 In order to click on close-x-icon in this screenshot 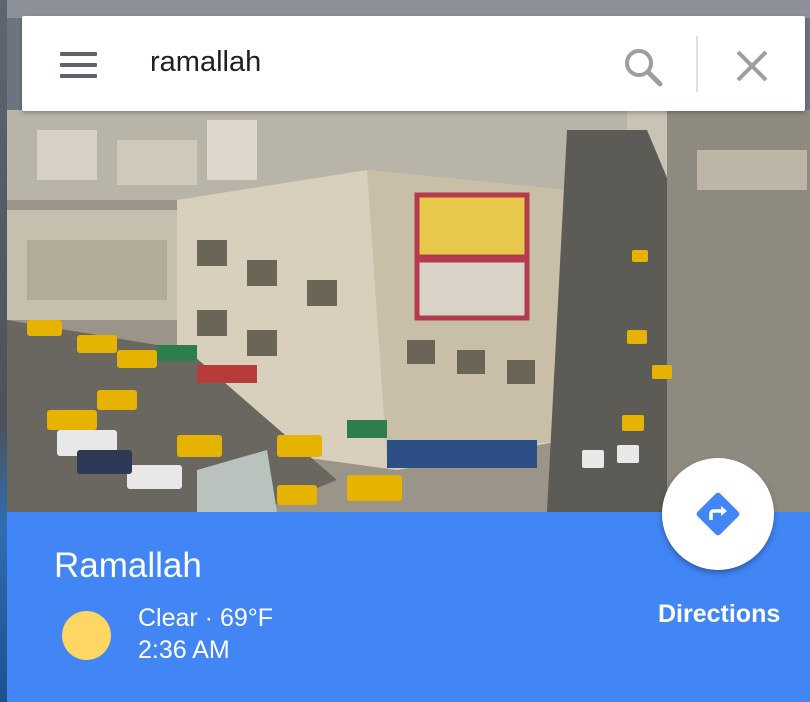, I will do `click(752, 66)`.